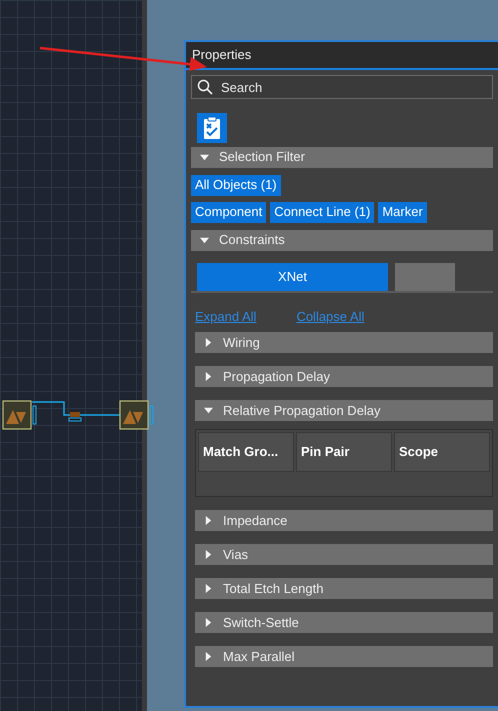 Image resolution: width=498 pixels, height=711 pixels. What do you see at coordinates (342, 240) in the screenshot?
I see `section-header: Constraints` at bounding box center [342, 240].